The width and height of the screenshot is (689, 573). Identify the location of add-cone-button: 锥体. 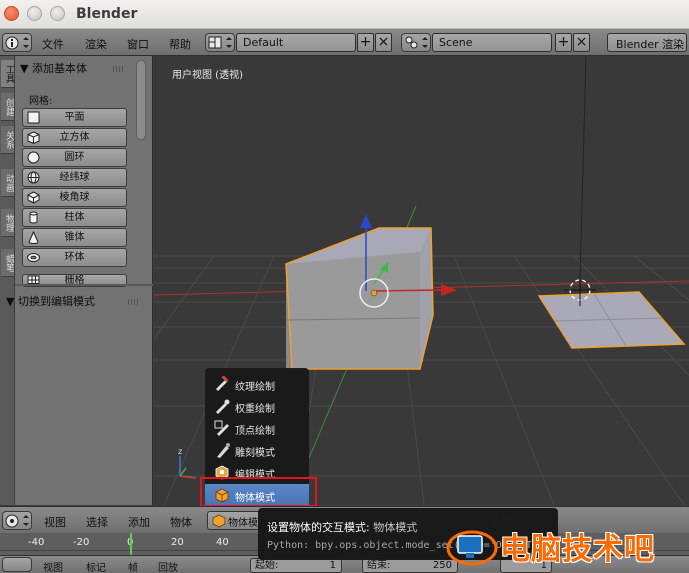
(74, 237).